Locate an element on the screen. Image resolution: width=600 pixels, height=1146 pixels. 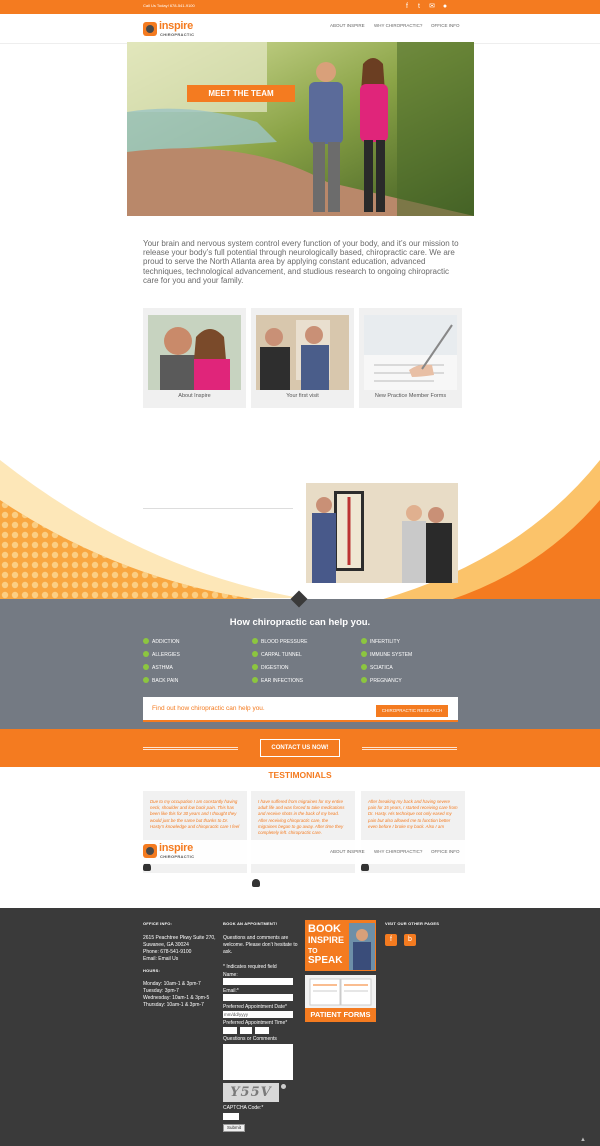
date-label: Preferred Appointment Date* is located at coordinates (255, 1007).